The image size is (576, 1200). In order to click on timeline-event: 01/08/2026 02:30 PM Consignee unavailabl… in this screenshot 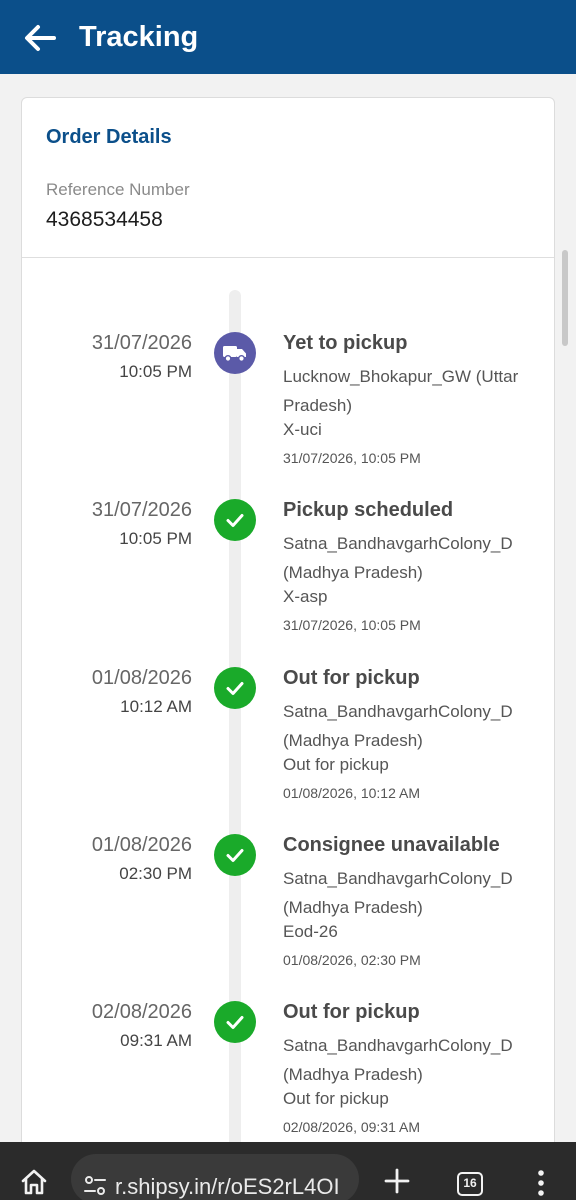, I will do `click(288, 909)`.